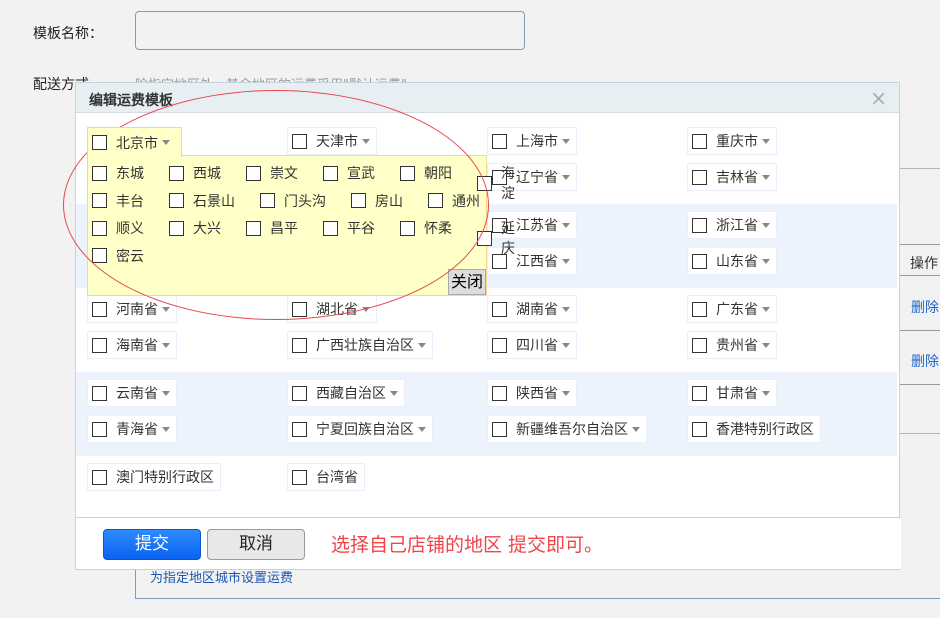 This screenshot has height=618, width=940. I want to click on city-item: 丰台, so click(118, 201).